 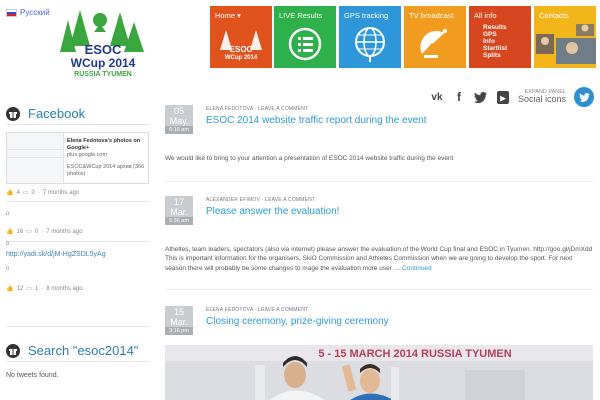 What do you see at coordinates (87, 154) in the screenshot?
I see `fb-card-source: plus.google.com` at bounding box center [87, 154].